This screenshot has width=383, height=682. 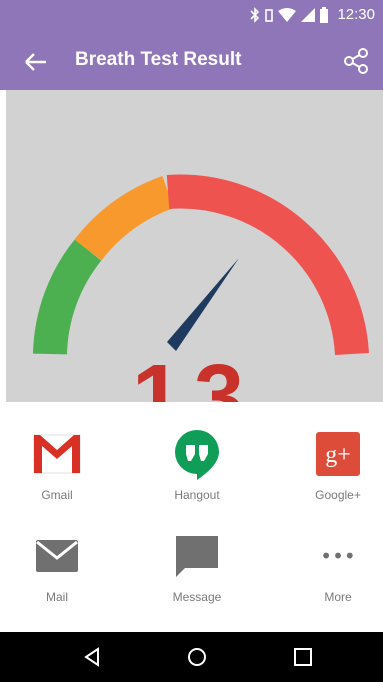 What do you see at coordinates (67, 297) in the screenshot?
I see `gauge-green-segment` at bounding box center [67, 297].